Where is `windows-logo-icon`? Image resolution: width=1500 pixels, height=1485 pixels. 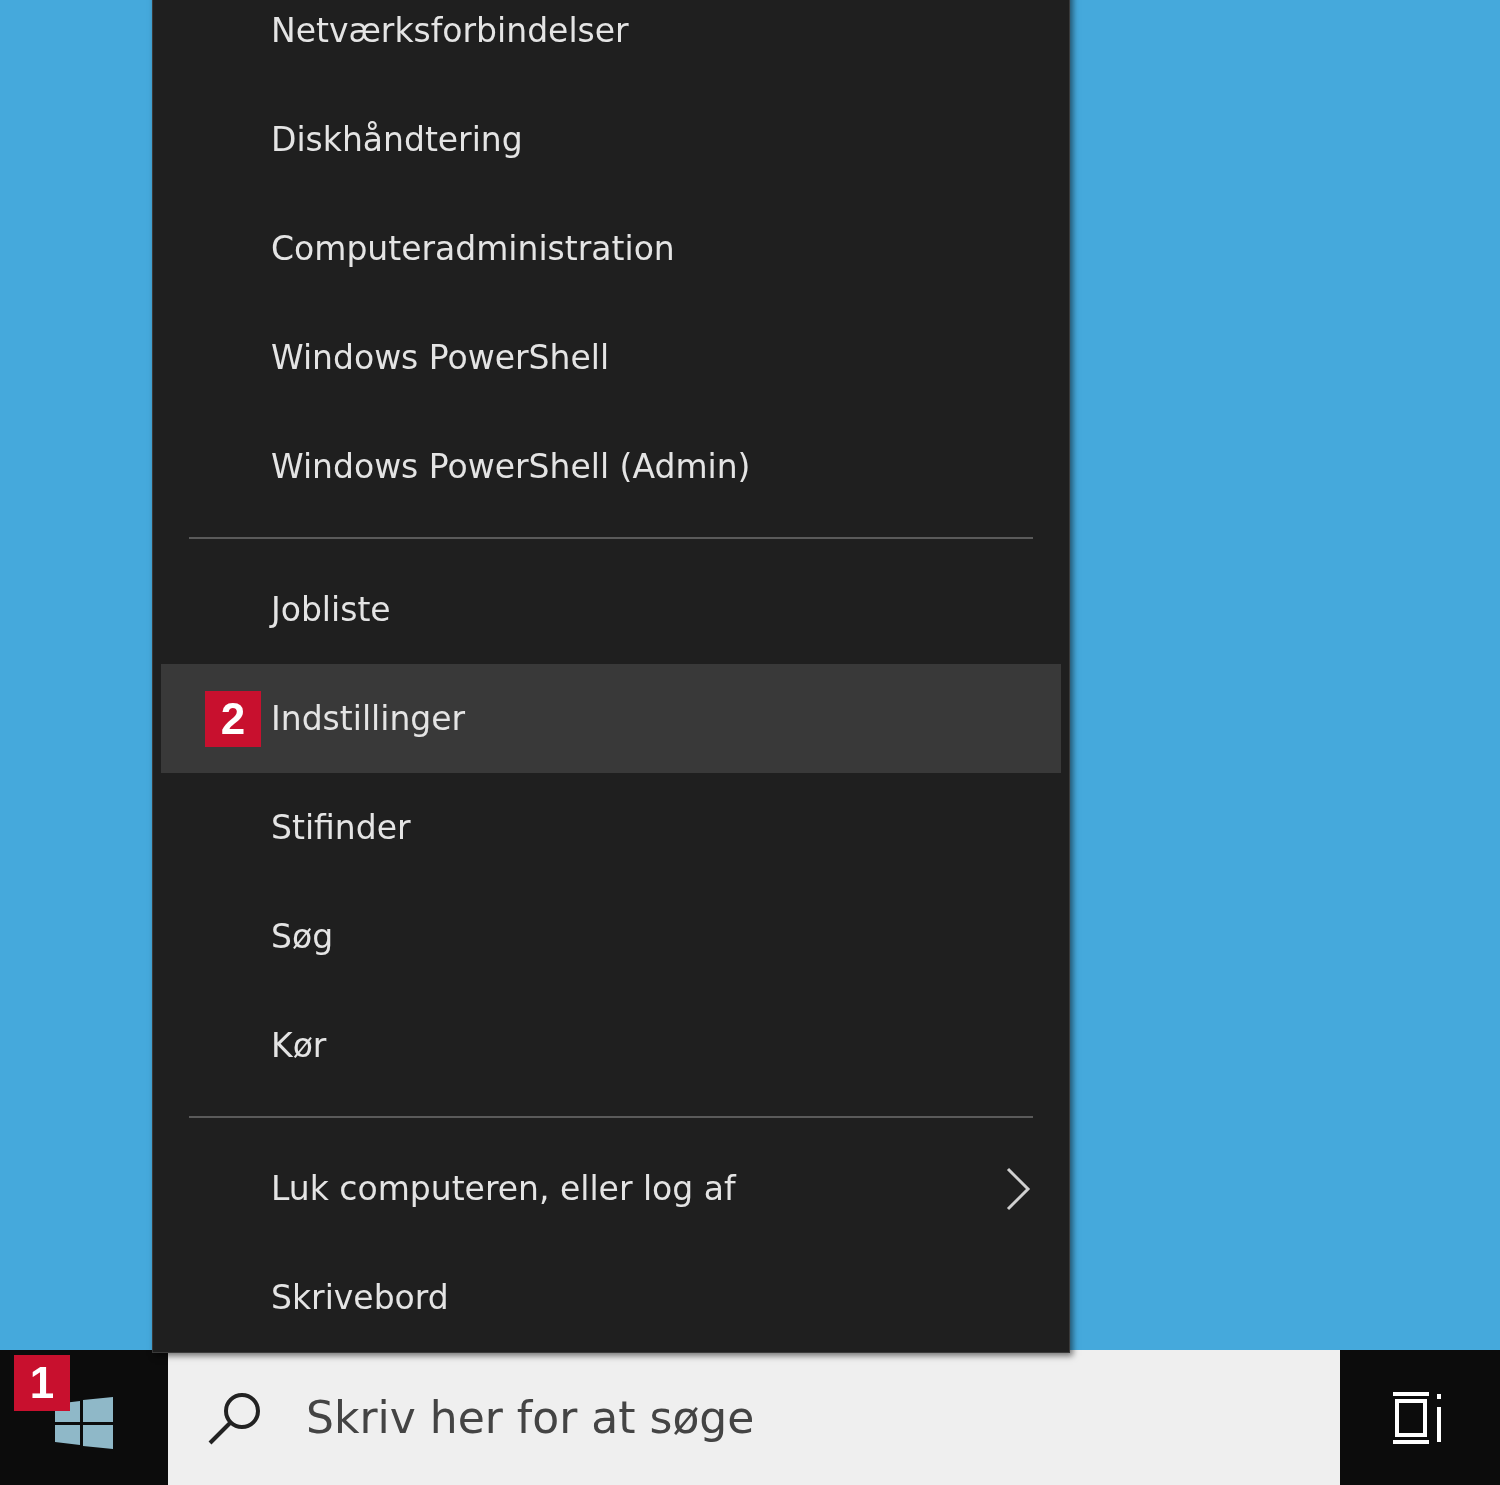
windows-logo-icon is located at coordinates (84, 1422).